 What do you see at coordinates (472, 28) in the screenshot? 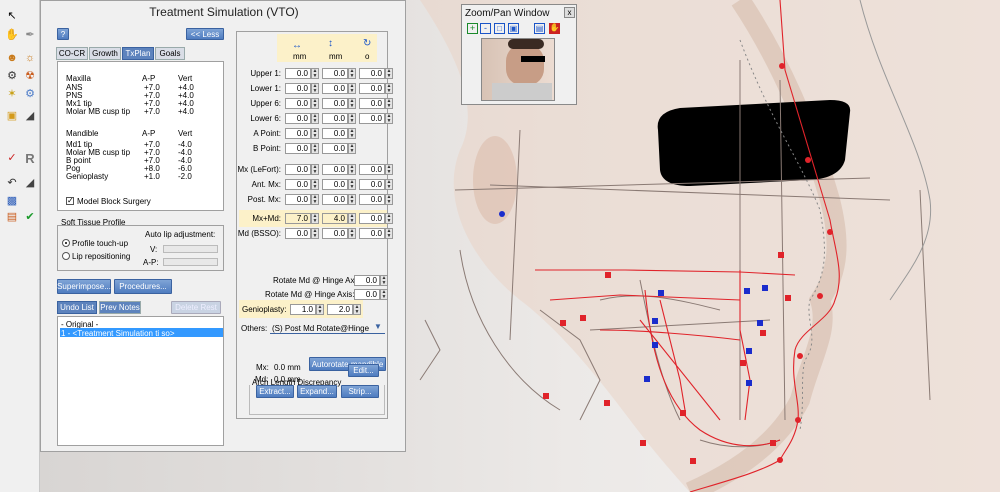
I see `zoom-in-icon: +` at bounding box center [472, 28].